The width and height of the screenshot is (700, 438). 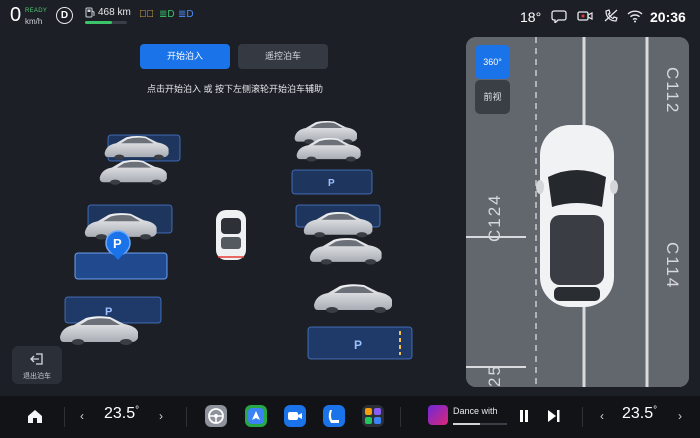 What do you see at coordinates (554, 416) in the screenshot?
I see `next-track-icon` at bounding box center [554, 416].